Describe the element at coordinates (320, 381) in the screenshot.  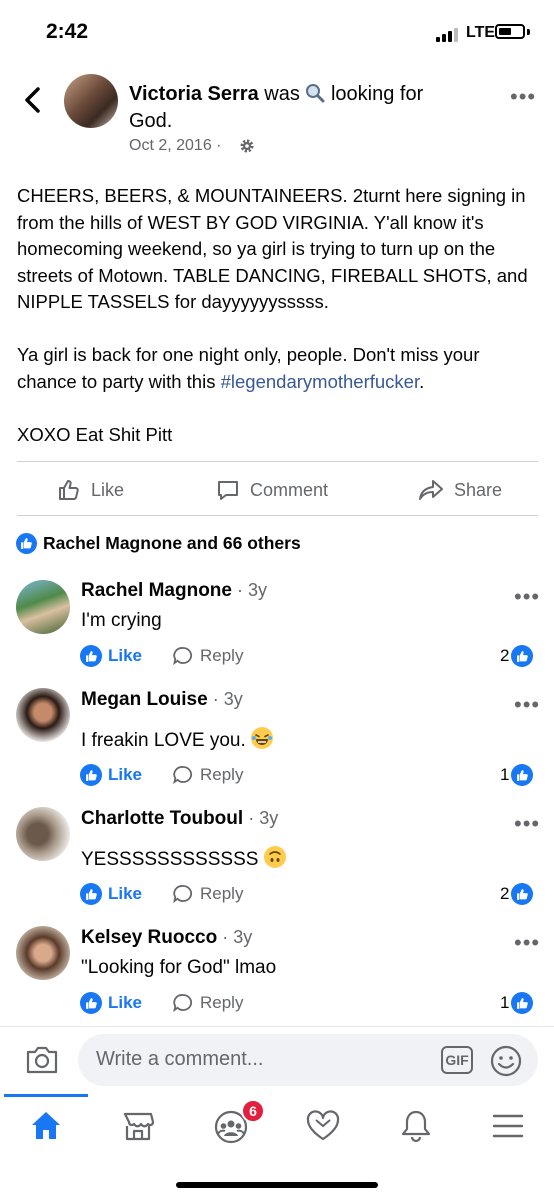
I see `hashtag-link: #legendarymotherfucker` at that location.